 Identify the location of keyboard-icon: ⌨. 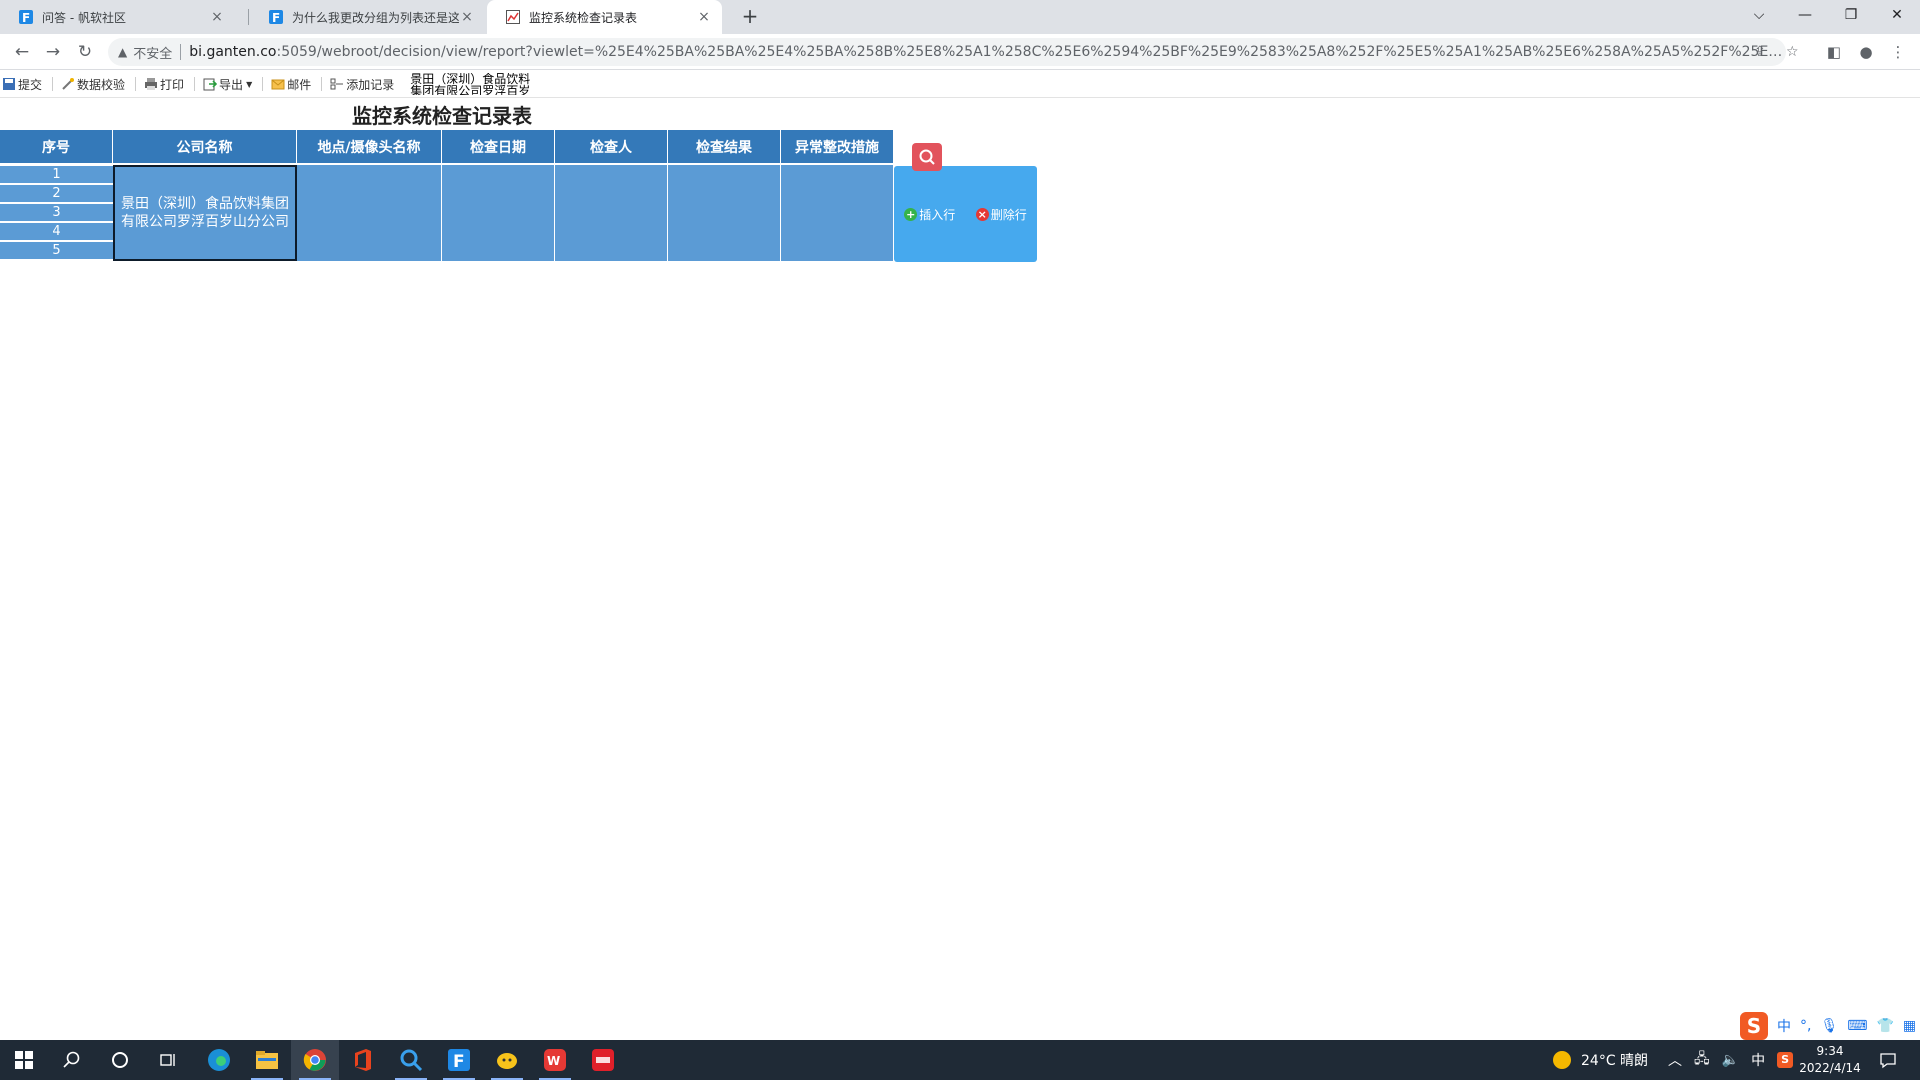
(1857, 1026).